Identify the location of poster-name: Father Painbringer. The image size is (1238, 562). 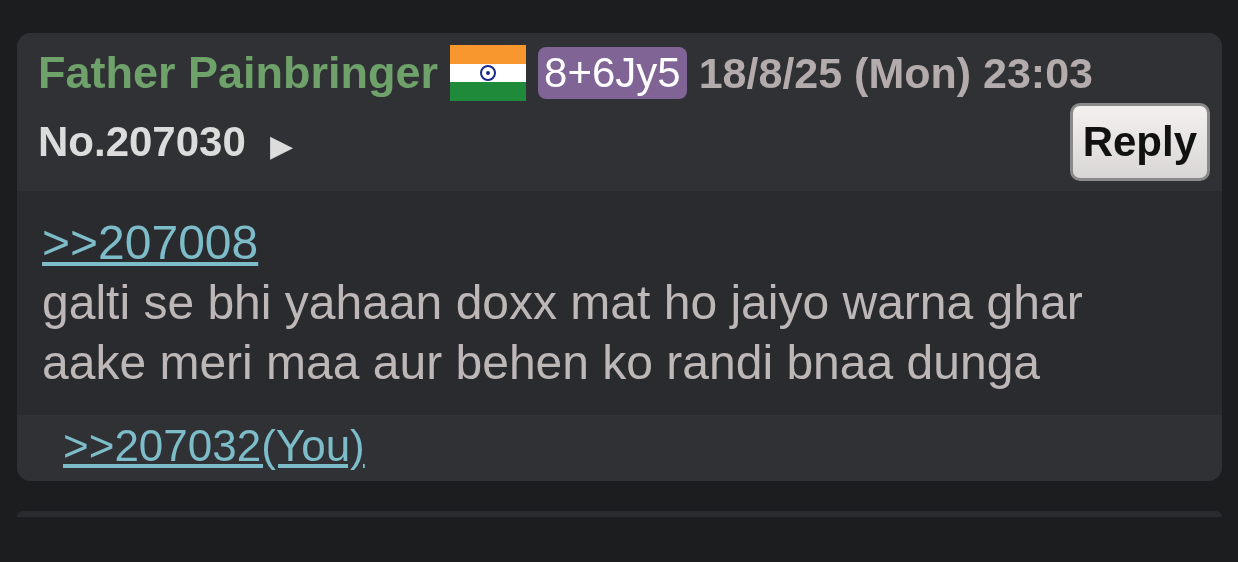
(238, 73).